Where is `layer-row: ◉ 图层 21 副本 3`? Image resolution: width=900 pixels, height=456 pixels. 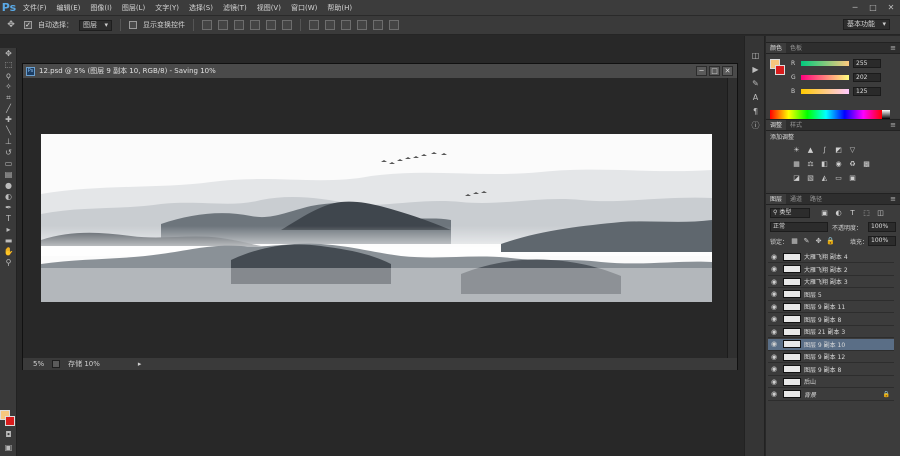 layer-row: ◉ 图层 21 副本 3 is located at coordinates (831, 332).